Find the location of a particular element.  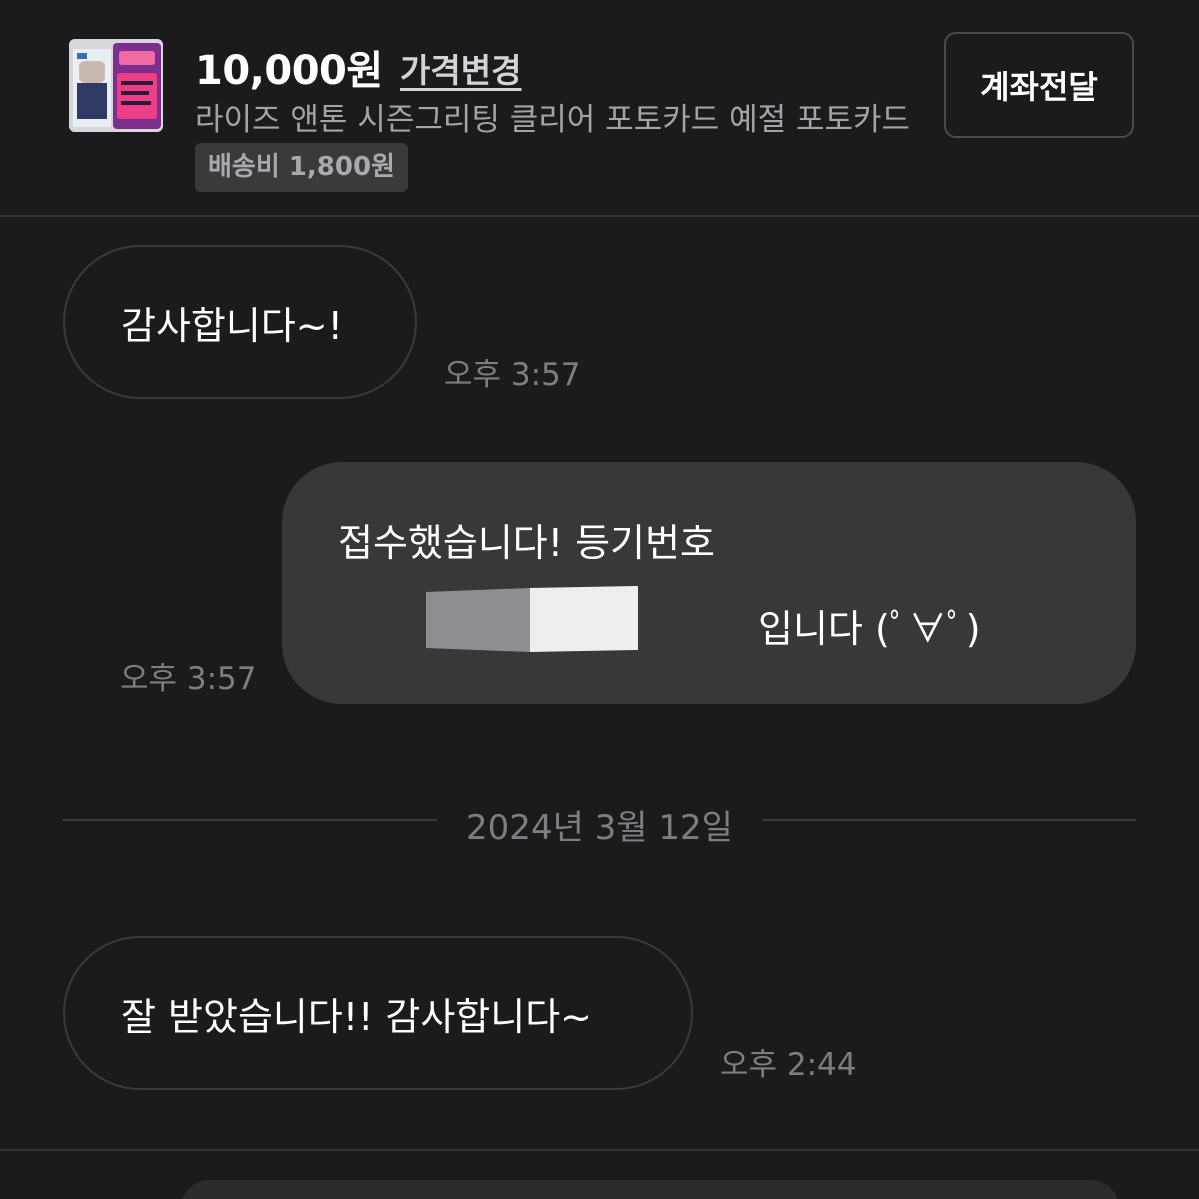

message-input-area is located at coordinates (650, 1189).